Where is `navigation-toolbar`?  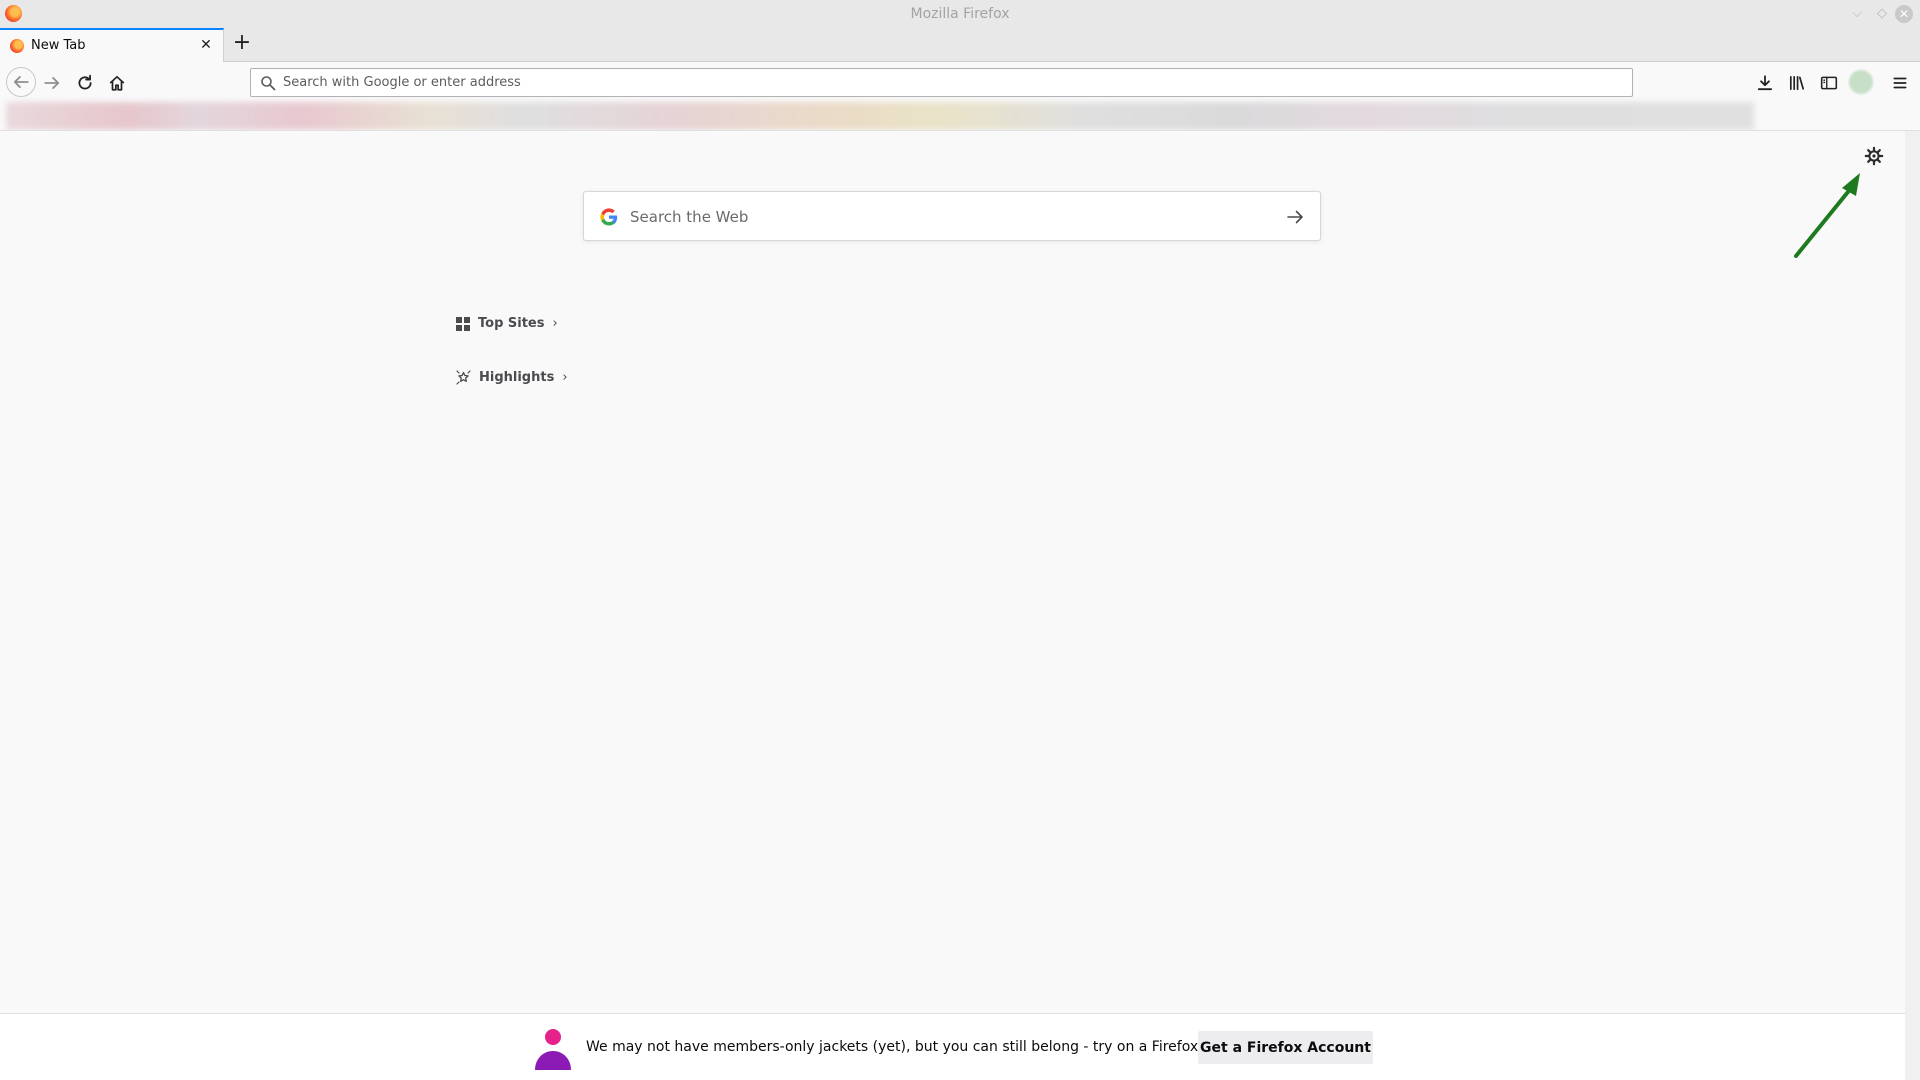 navigation-toolbar is located at coordinates (960, 82).